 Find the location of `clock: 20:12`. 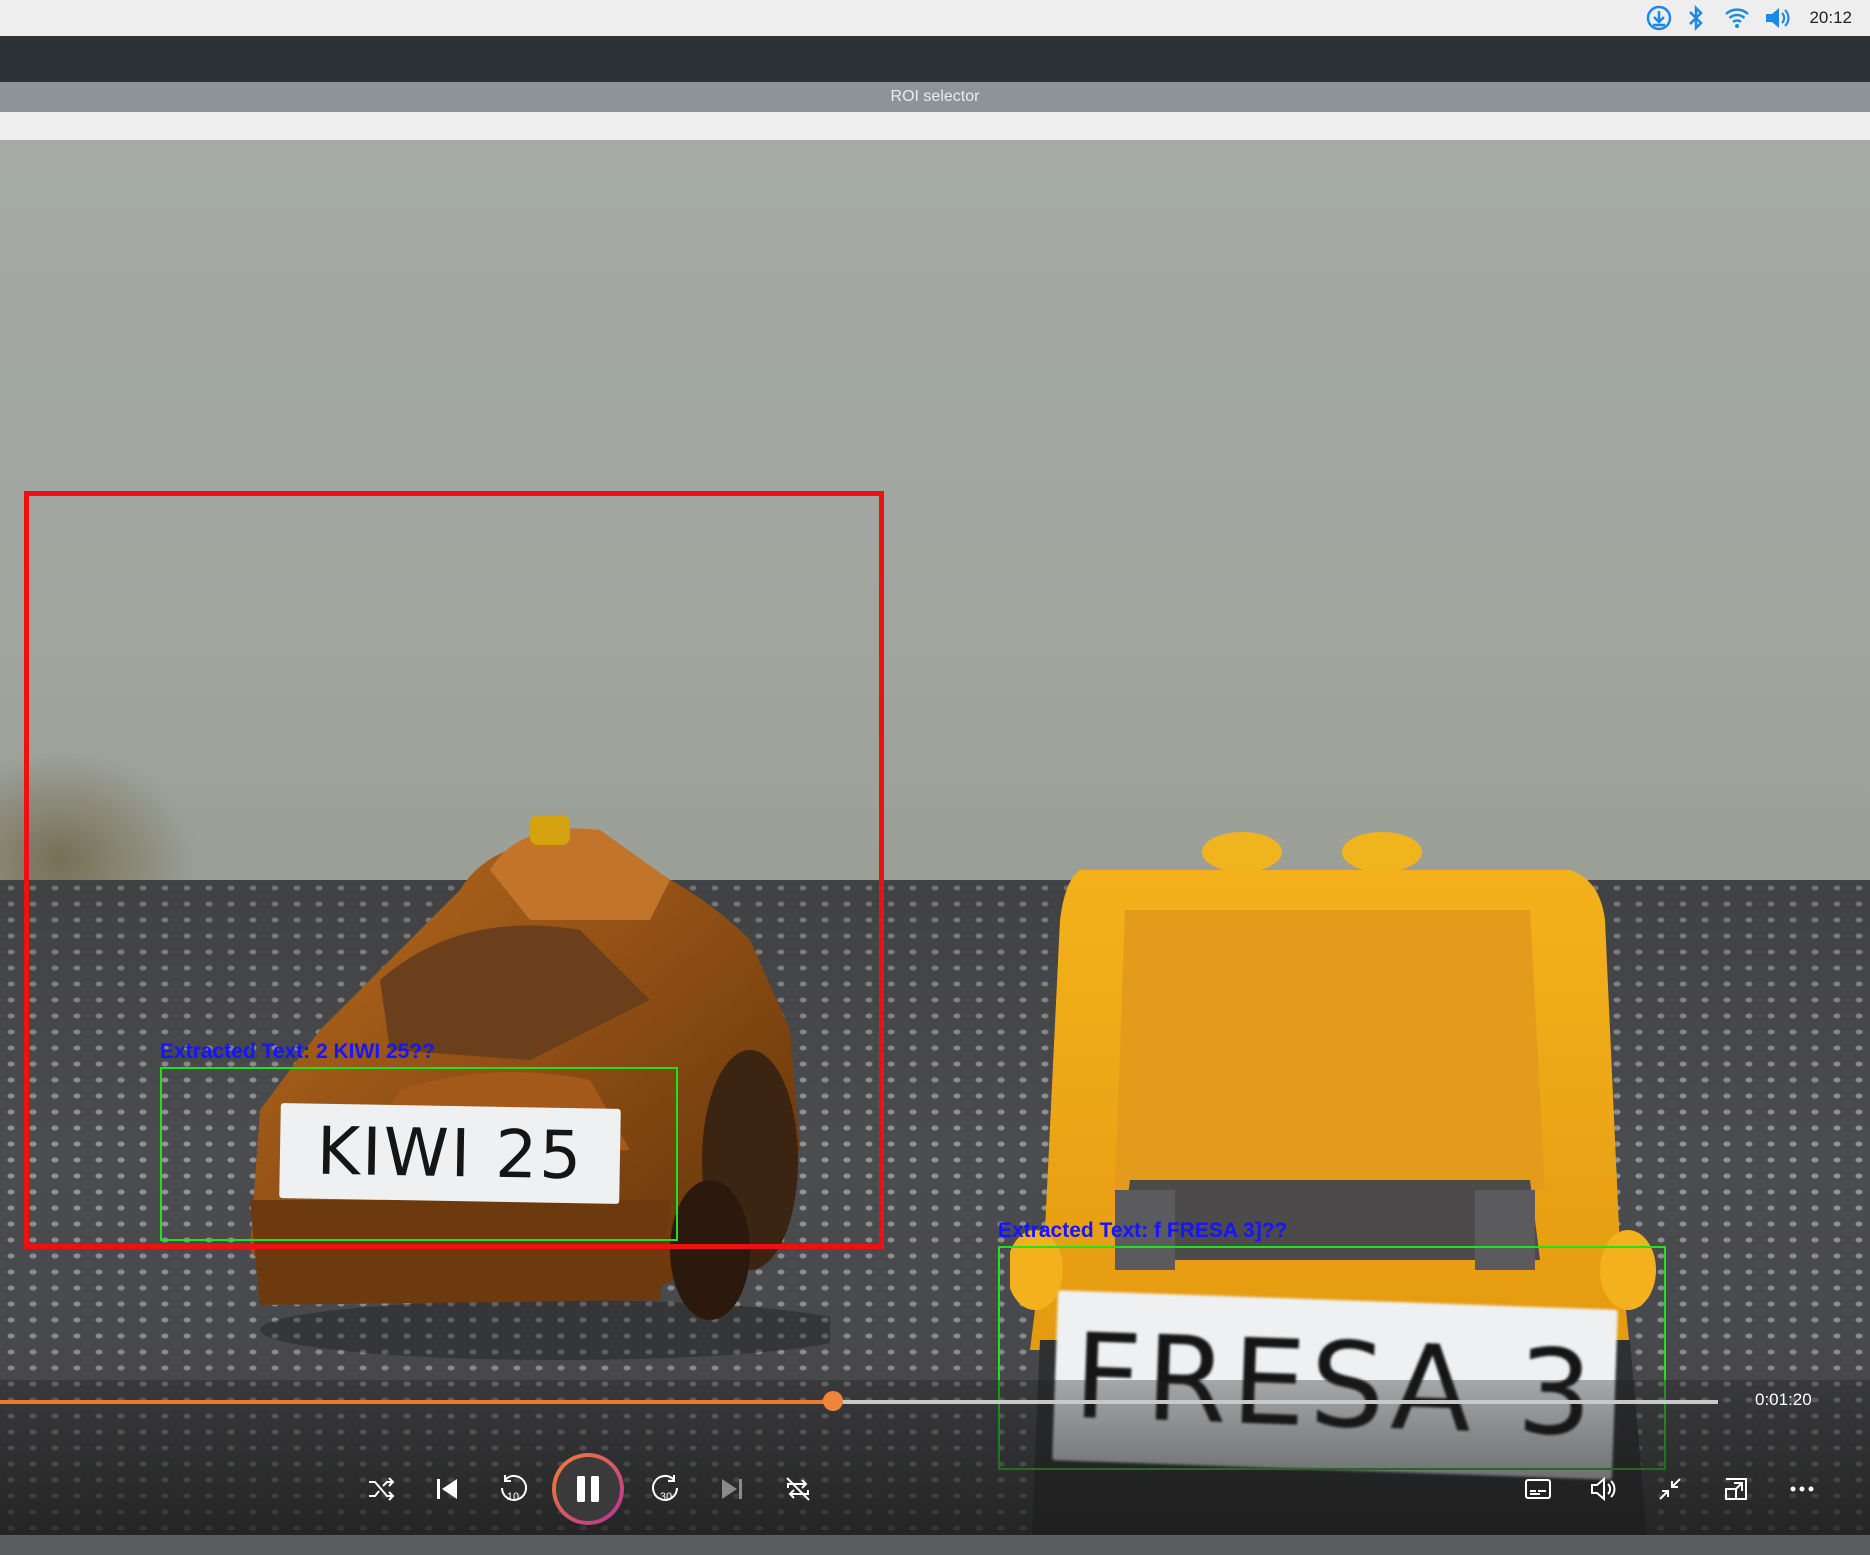

clock: 20:12 is located at coordinates (1830, 18).